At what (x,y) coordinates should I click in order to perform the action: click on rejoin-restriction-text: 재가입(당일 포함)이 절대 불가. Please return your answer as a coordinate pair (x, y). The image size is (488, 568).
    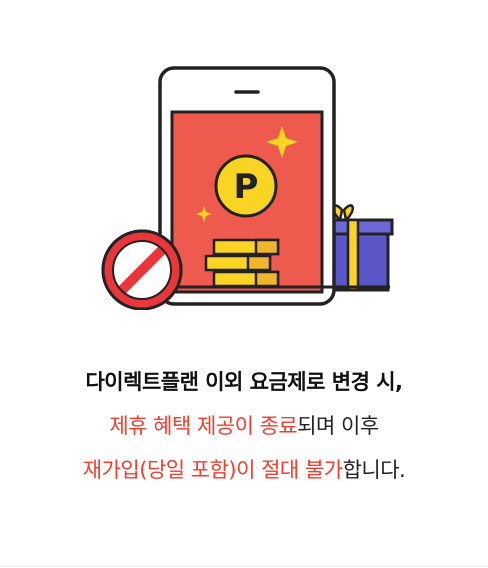
    Looking at the image, I should click on (212, 470).